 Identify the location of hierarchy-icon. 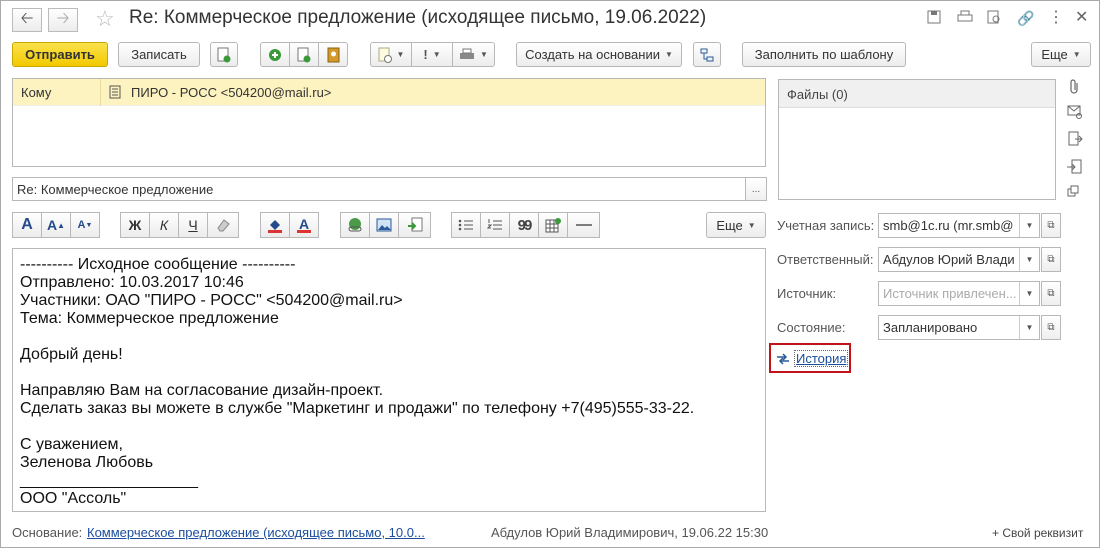
(707, 54).